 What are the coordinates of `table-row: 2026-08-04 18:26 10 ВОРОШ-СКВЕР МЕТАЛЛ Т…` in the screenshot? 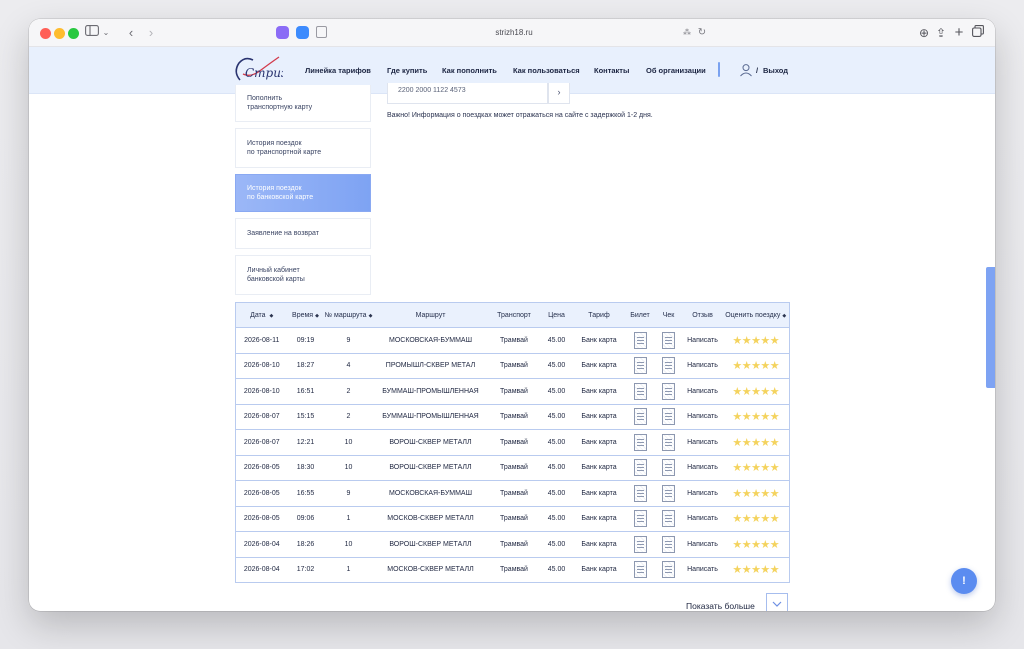 It's located at (512, 544).